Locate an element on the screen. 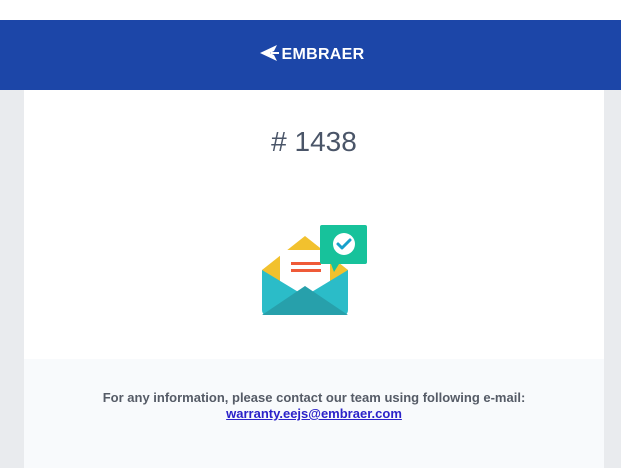 The width and height of the screenshot is (621, 468). embraer-logo-icon is located at coordinates (268, 55).